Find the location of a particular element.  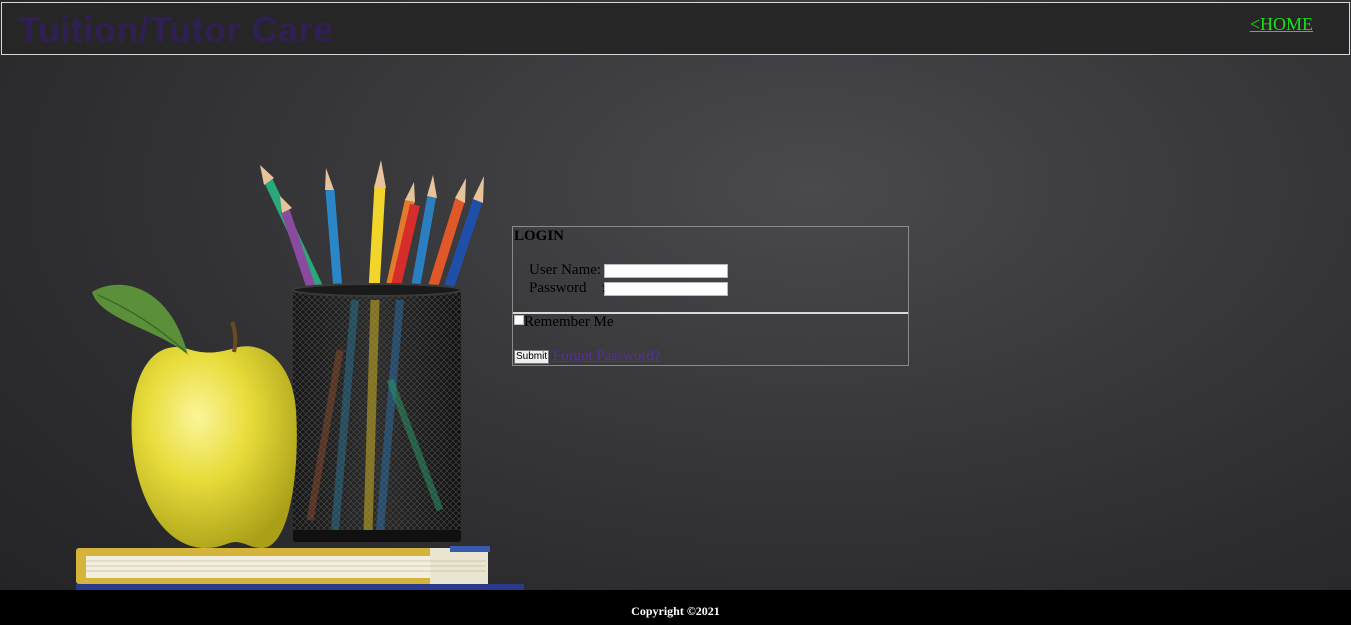

password-label: Password : is located at coordinates (567, 288).